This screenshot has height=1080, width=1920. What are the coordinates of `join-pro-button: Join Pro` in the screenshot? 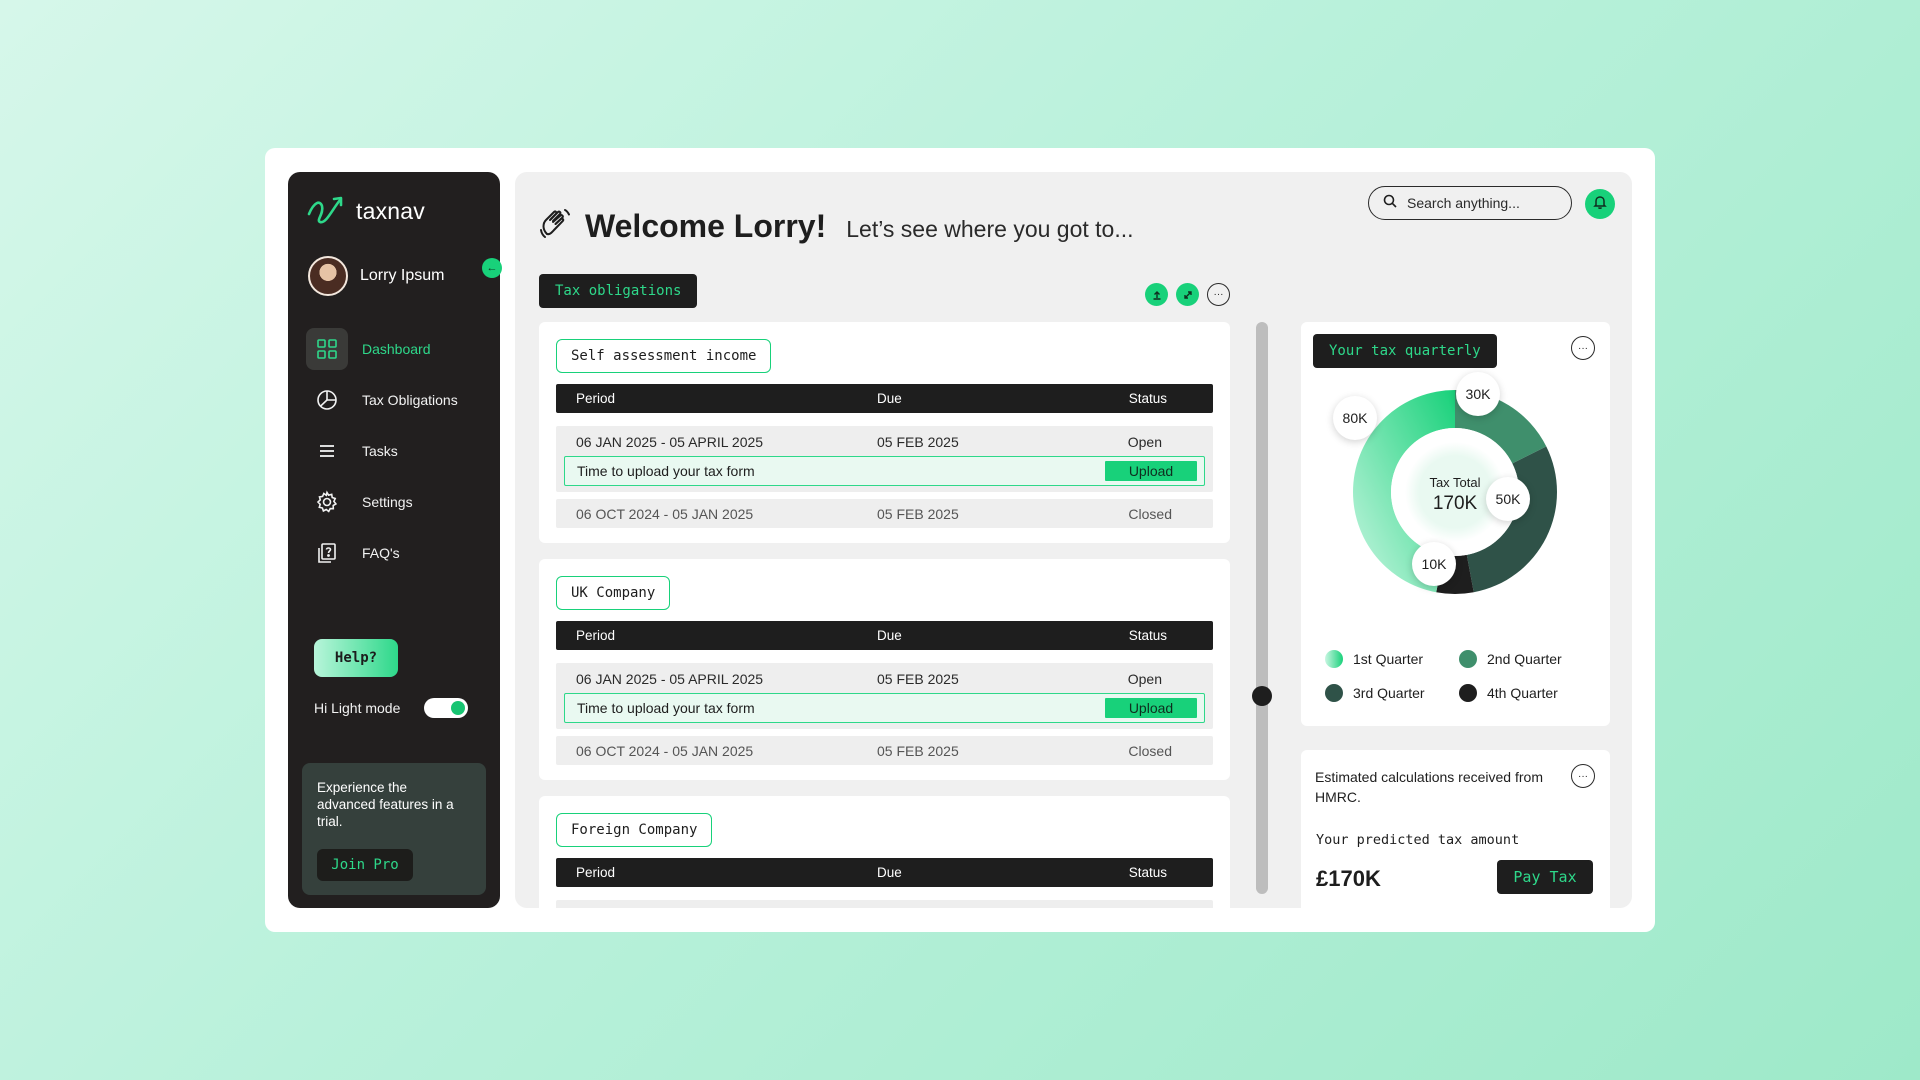 It's located at (365, 865).